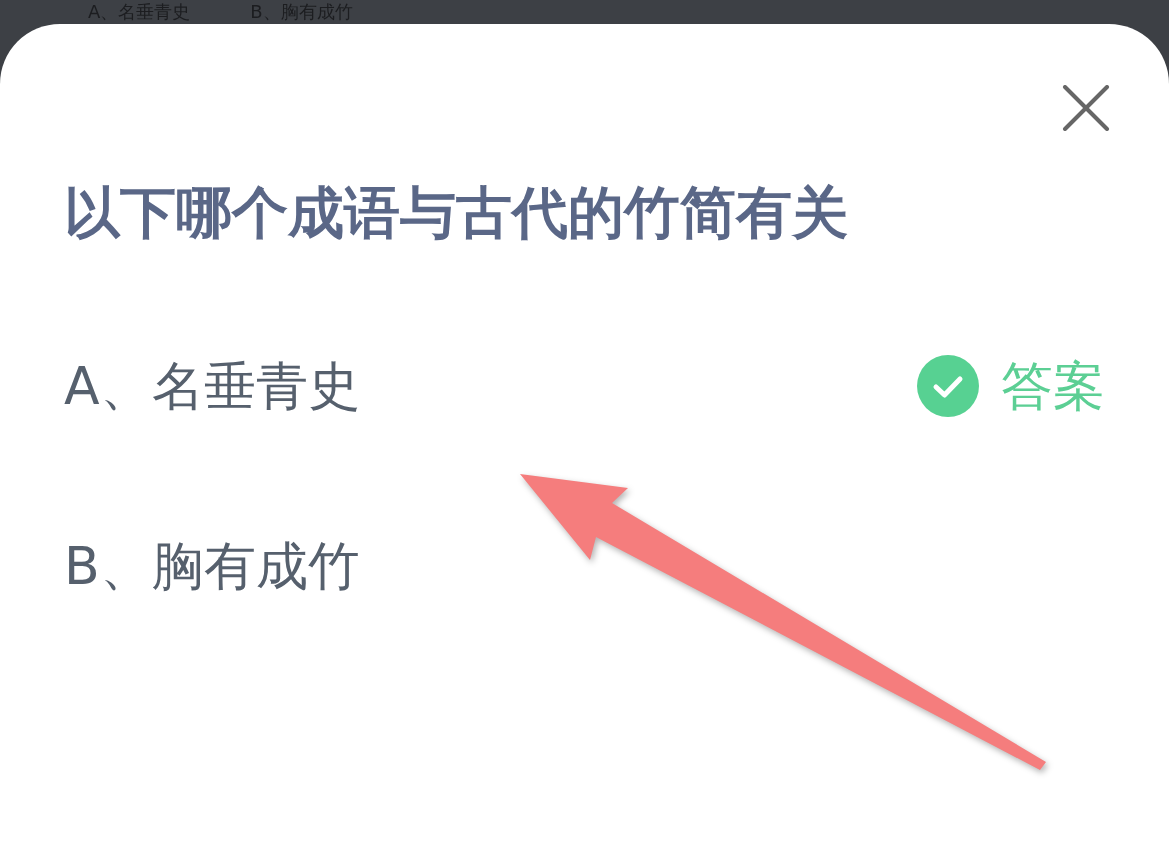 Image resolution: width=1169 pixels, height=847 pixels. What do you see at coordinates (456, 213) in the screenshot?
I see `question-title: 以下哪个成语与古代的竹简有关` at bounding box center [456, 213].